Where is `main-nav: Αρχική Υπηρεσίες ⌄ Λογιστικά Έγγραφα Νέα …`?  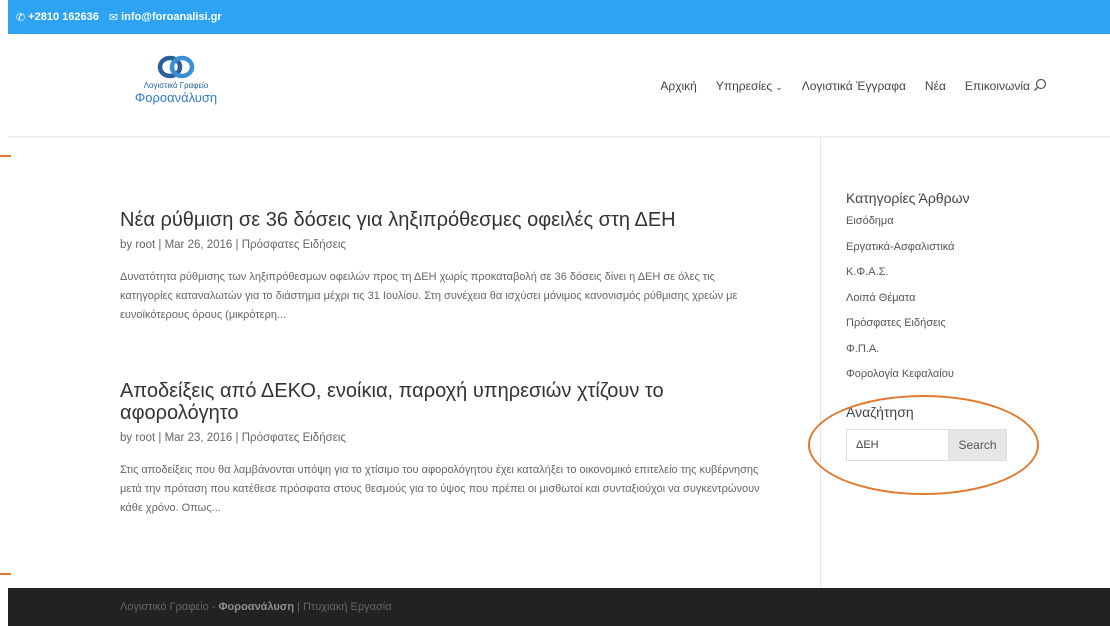 main-nav: Αρχική Υπηρεσίες ⌄ Λογιστικά Έγγραφα Νέα … is located at coordinates (835, 86).